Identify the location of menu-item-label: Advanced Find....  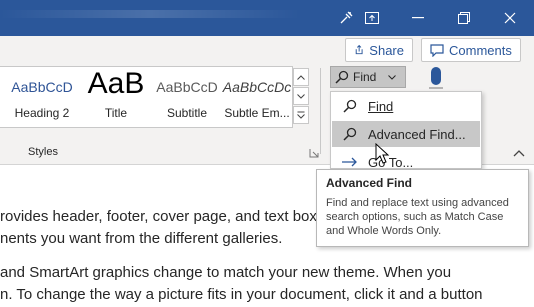
(417, 134).